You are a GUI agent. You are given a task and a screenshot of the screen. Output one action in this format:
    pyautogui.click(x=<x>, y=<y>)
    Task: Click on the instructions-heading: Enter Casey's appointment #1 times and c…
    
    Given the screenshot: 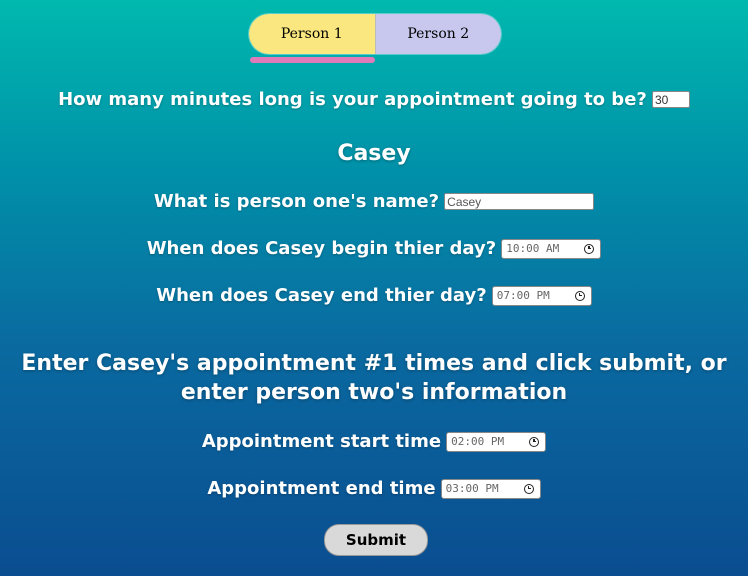 What is the action you would take?
    pyautogui.click(x=374, y=378)
    